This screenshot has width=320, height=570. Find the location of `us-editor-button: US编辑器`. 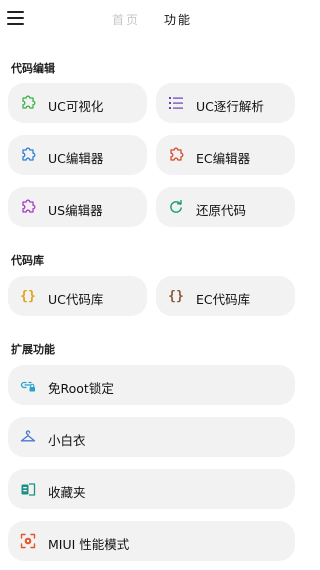

us-editor-button: US编辑器 is located at coordinates (77, 207).